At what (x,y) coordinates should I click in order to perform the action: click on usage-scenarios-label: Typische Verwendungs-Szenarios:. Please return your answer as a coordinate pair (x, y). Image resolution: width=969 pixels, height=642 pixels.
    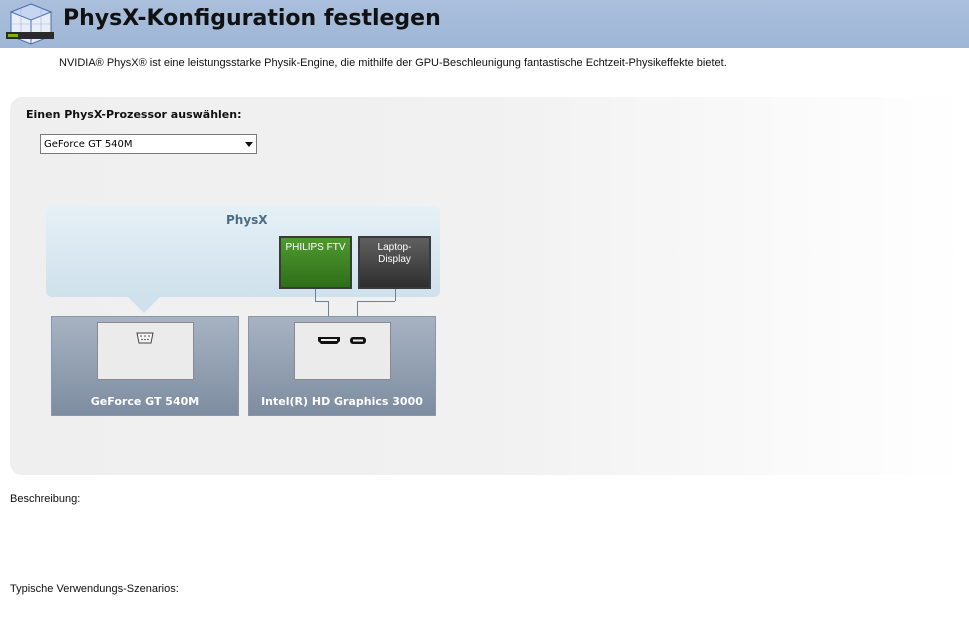
    Looking at the image, I should click on (94, 589).